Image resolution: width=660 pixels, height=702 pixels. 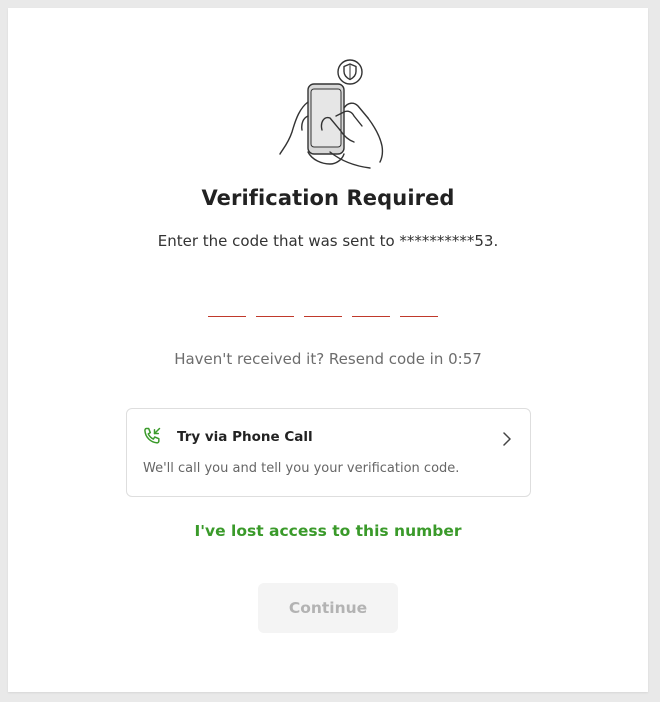 I want to click on page-title: Verification Required, so click(x=328, y=198).